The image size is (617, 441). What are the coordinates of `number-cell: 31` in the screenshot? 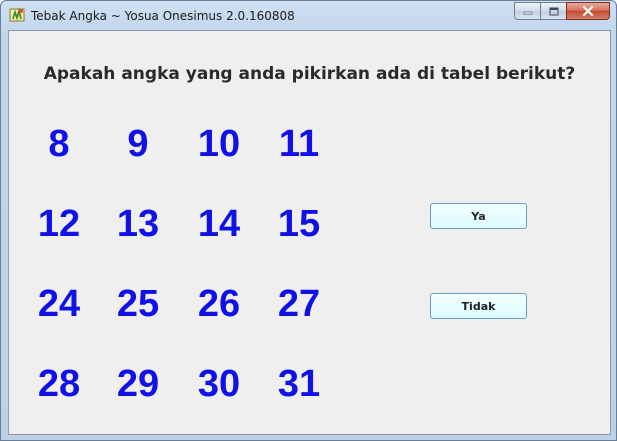 It's located at (299, 384).